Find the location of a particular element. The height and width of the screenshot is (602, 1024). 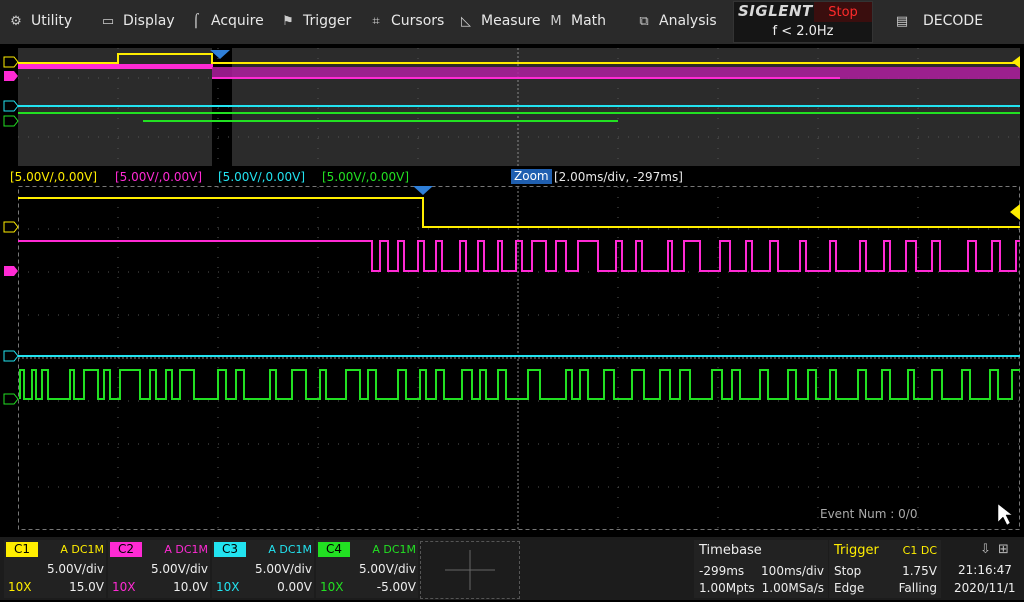

event-number: Event Num : 0/0 is located at coordinates (869, 514).